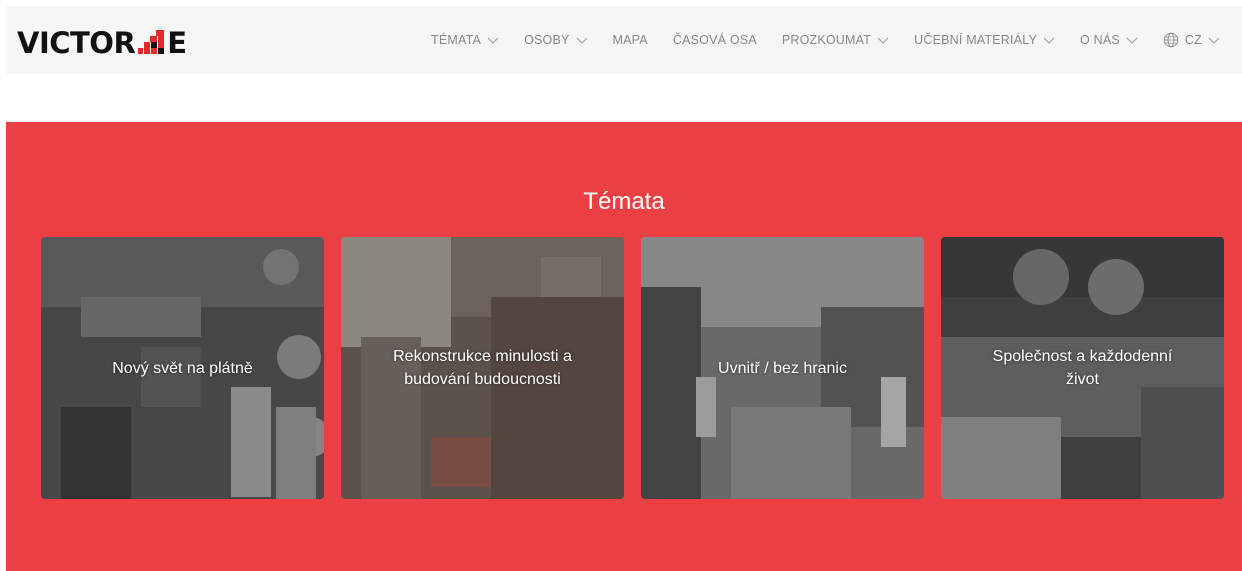 This screenshot has height=571, width=1242. Describe the element at coordinates (177, 43) in the screenshot. I see `logo-text-right: E` at that location.